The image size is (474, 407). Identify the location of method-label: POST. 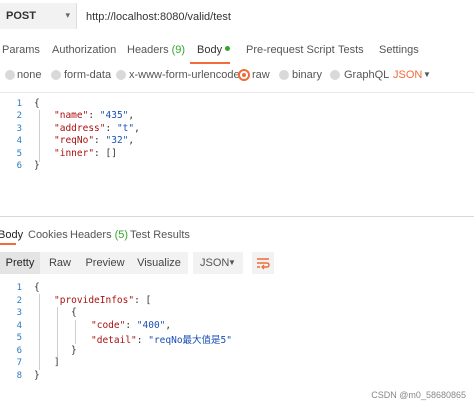
(21, 16).